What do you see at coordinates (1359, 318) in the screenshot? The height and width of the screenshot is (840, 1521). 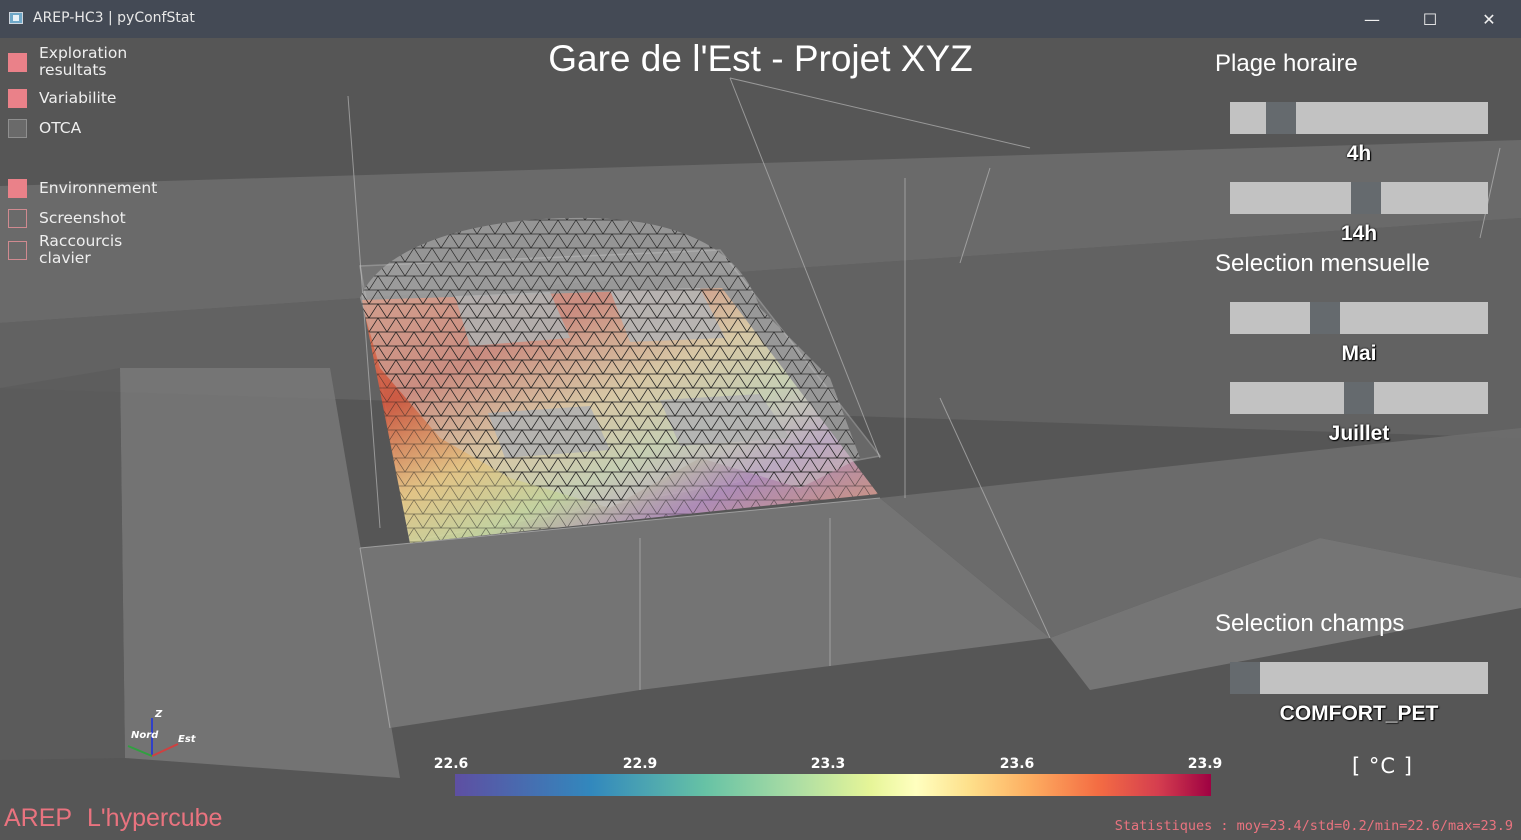 I see `month-start-slider` at bounding box center [1359, 318].